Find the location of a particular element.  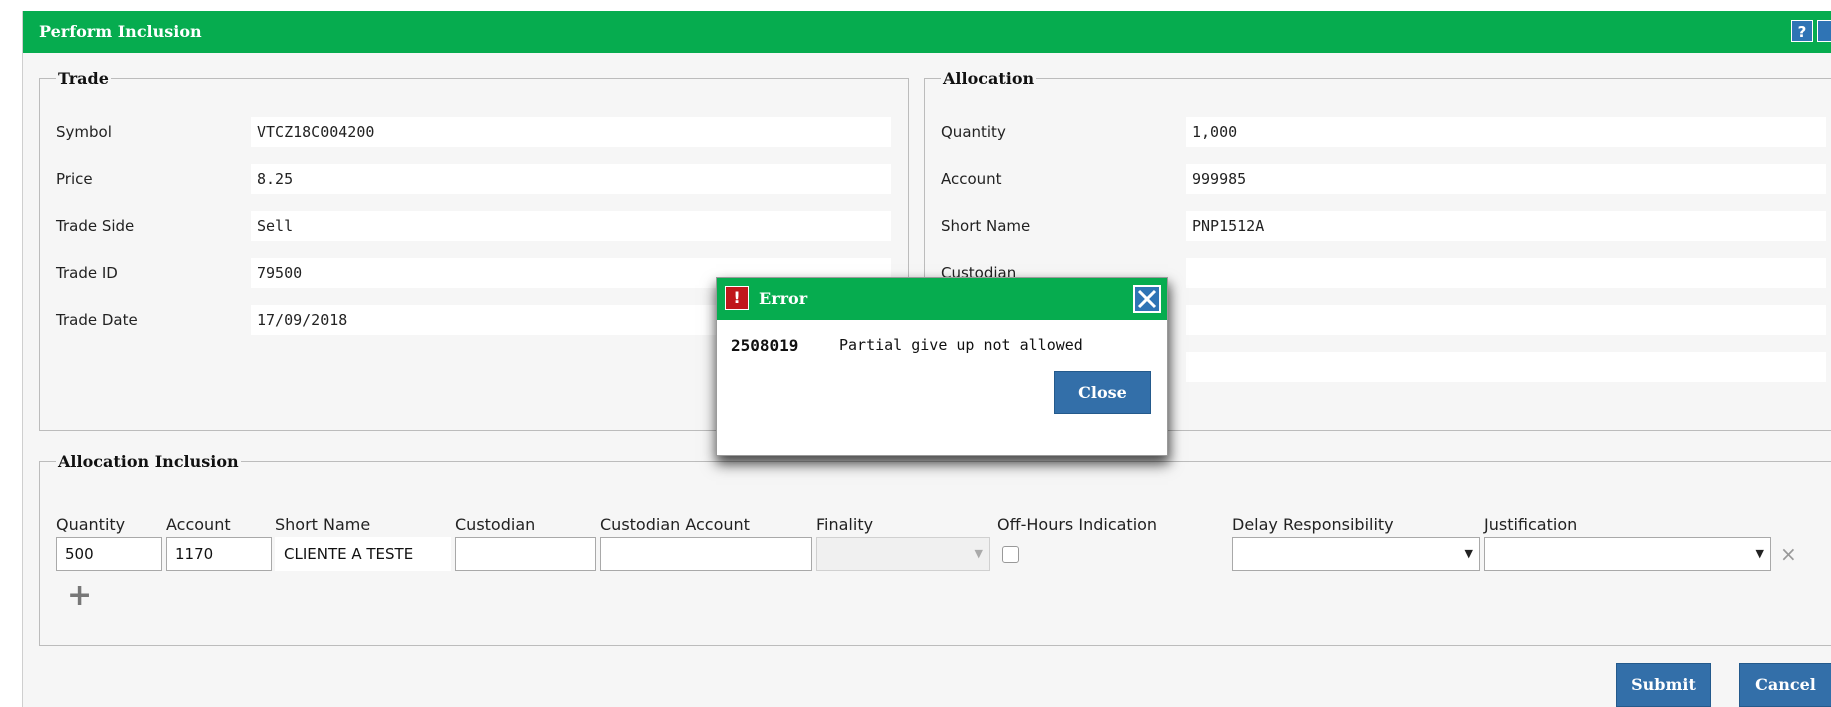

close-icon is located at coordinates (1147, 299).